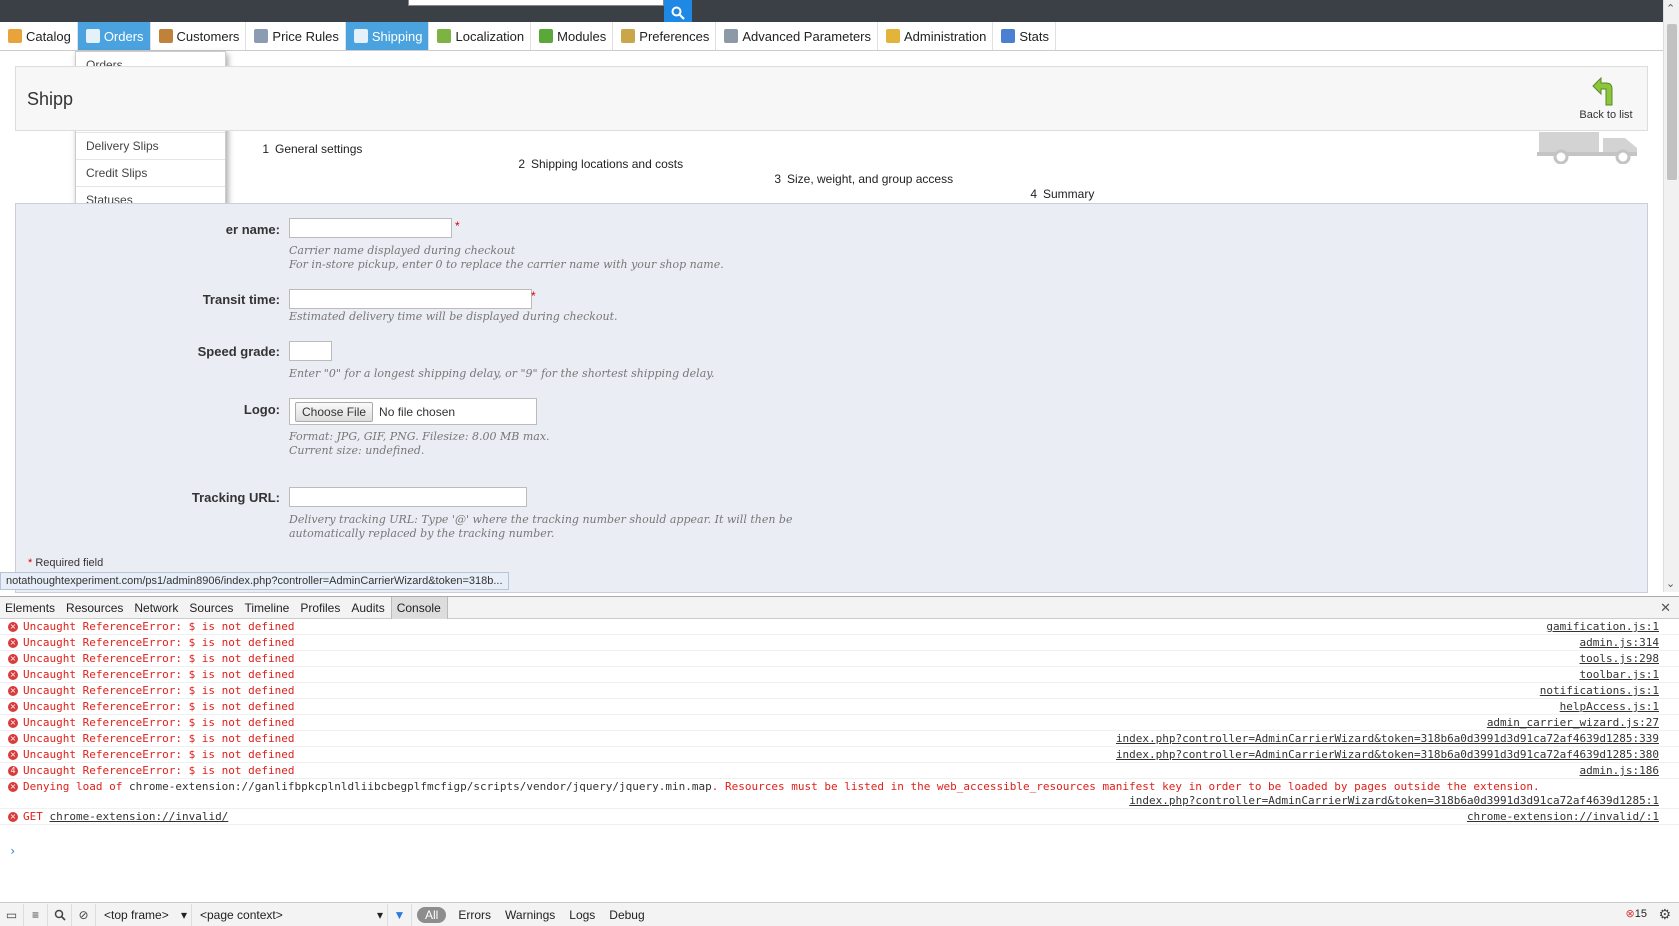 The height and width of the screenshot is (926, 1679). Describe the element at coordinates (334, 411) in the screenshot. I see `choose-file-button: Choose File` at that location.